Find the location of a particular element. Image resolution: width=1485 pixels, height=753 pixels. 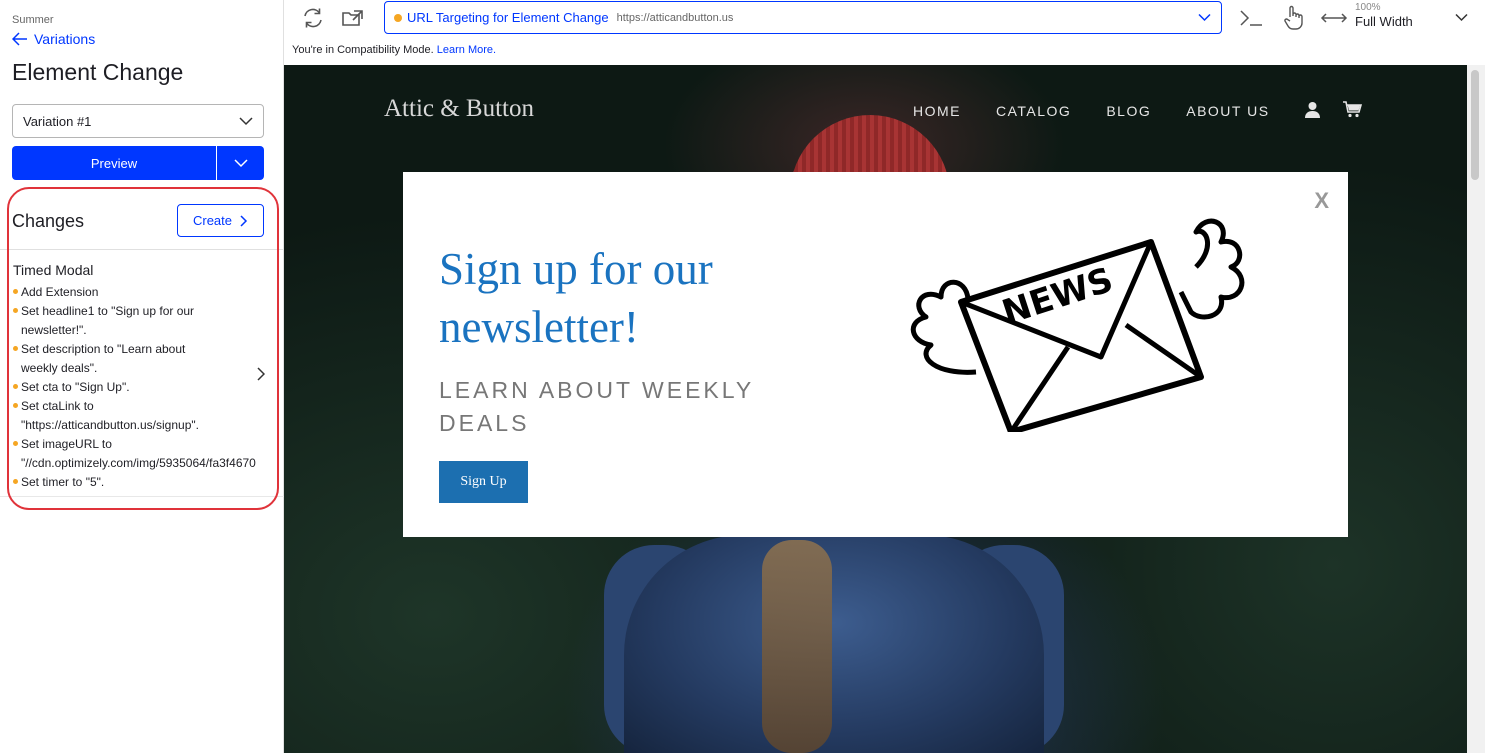

learn-more-link: Learn More. is located at coordinates (466, 50).